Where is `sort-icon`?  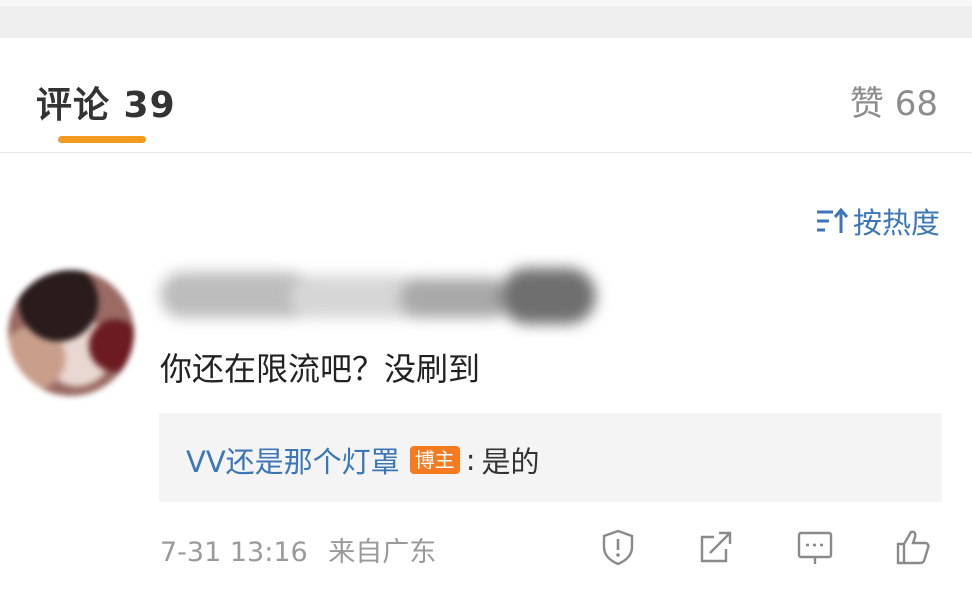
sort-icon is located at coordinates (832, 220).